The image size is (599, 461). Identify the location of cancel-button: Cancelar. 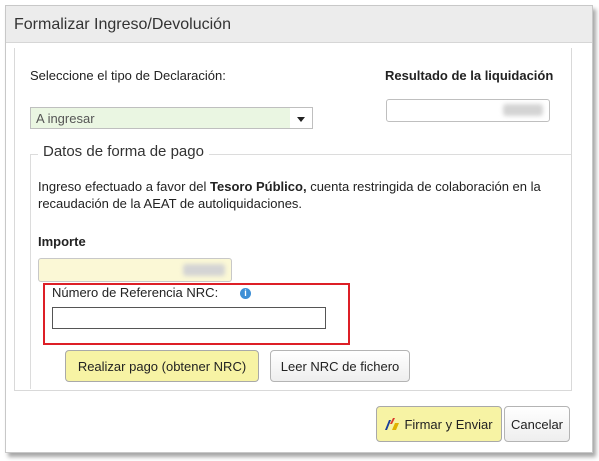
(537, 424).